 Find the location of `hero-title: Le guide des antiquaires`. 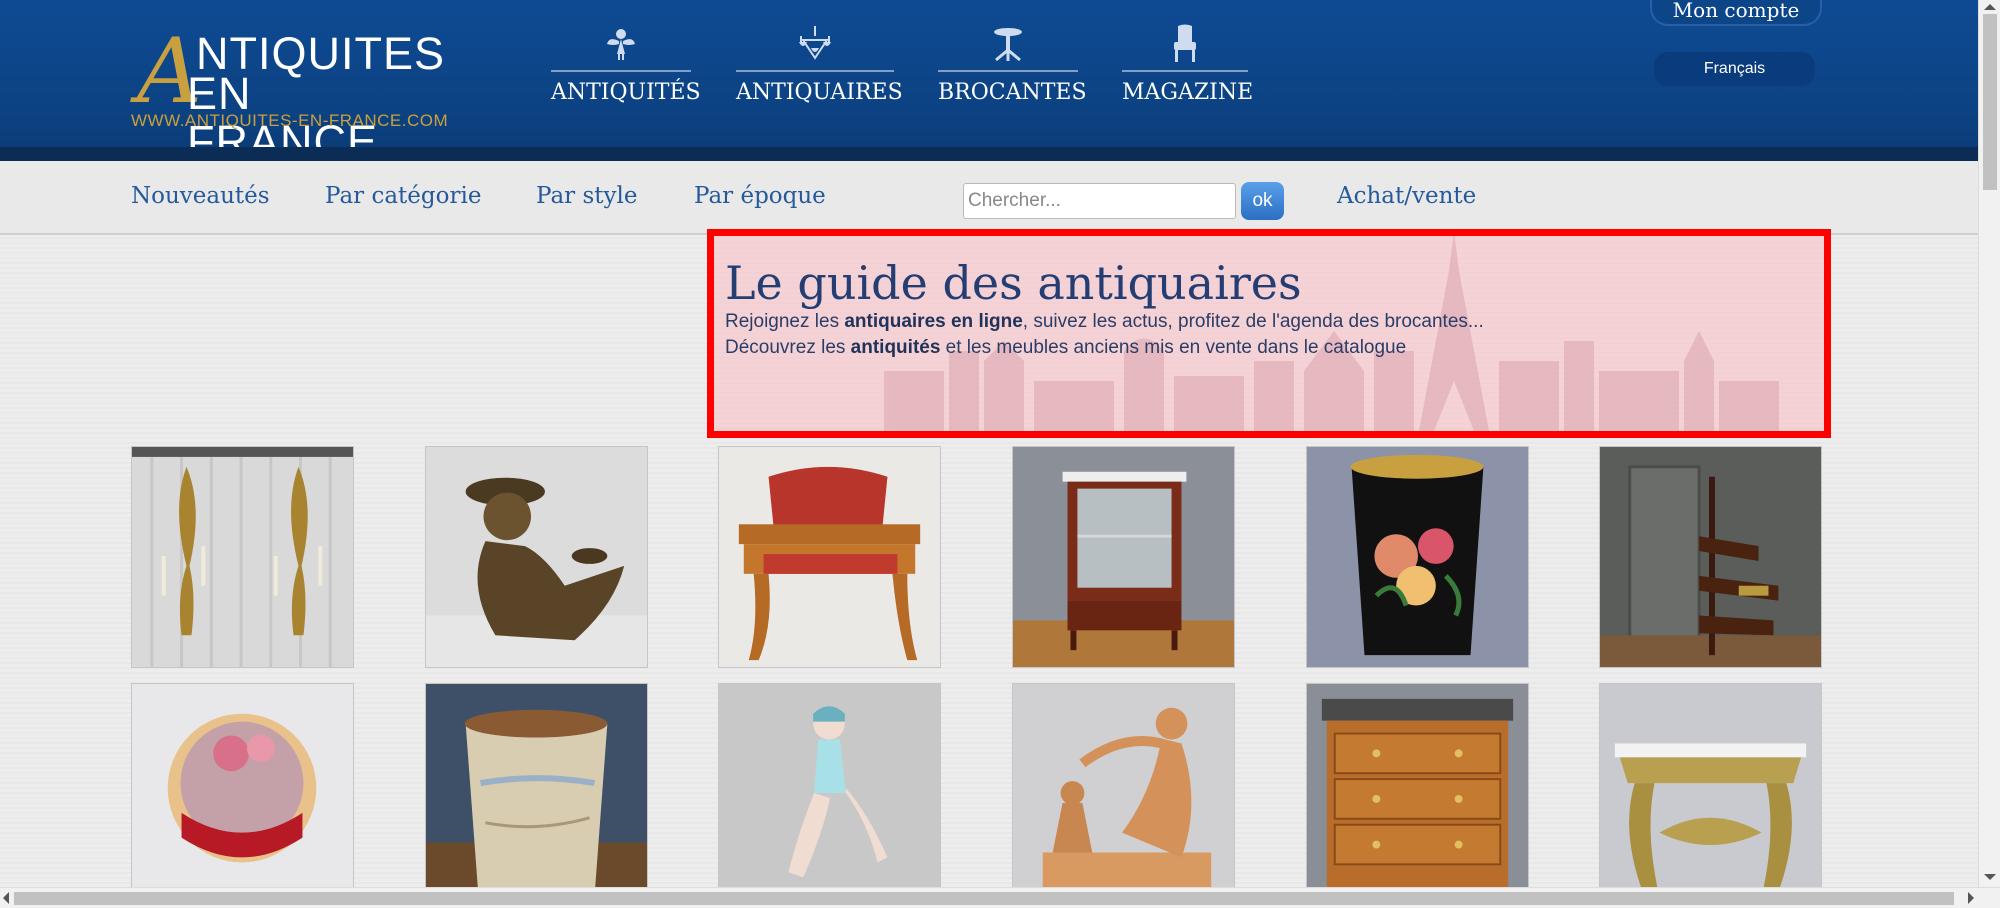

hero-title: Le guide des antiquaires is located at coordinates (1013, 283).